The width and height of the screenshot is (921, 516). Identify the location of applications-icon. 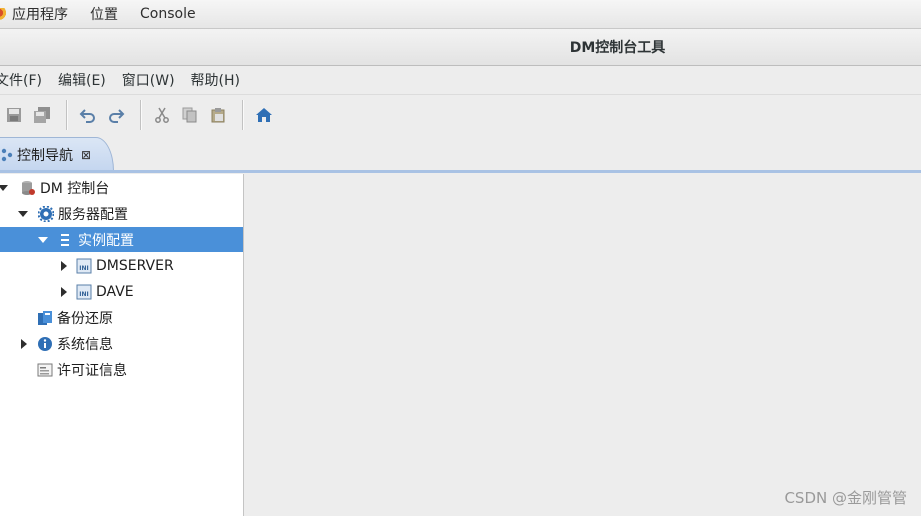
(3, 14).